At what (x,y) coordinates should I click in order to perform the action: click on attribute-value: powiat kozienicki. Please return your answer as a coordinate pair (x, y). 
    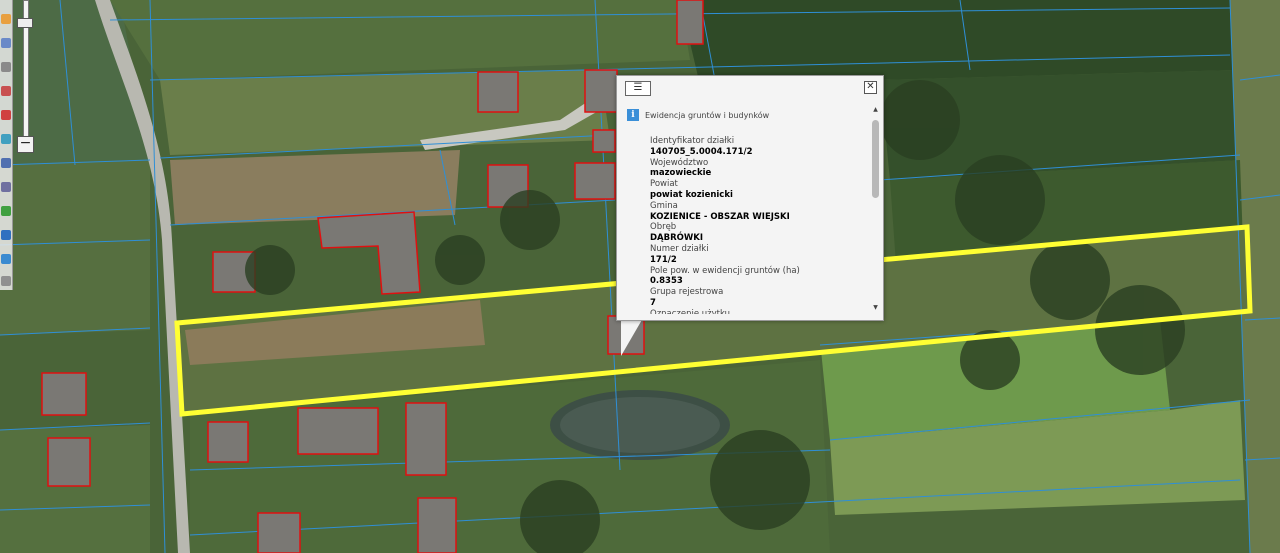
    Looking at the image, I should click on (691, 194).